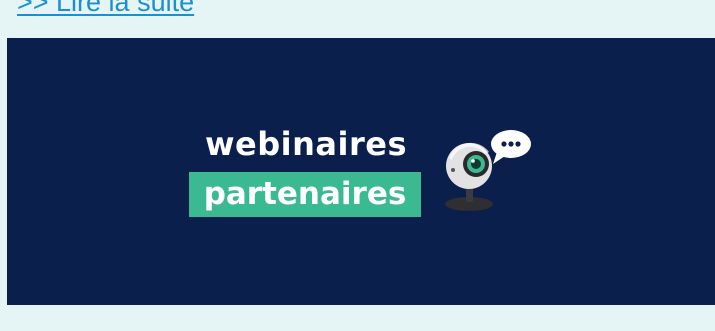 The image size is (715, 331). What do you see at coordinates (305, 144) in the screenshot?
I see `banner-title-webinaires: webinaires` at bounding box center [305, 144].